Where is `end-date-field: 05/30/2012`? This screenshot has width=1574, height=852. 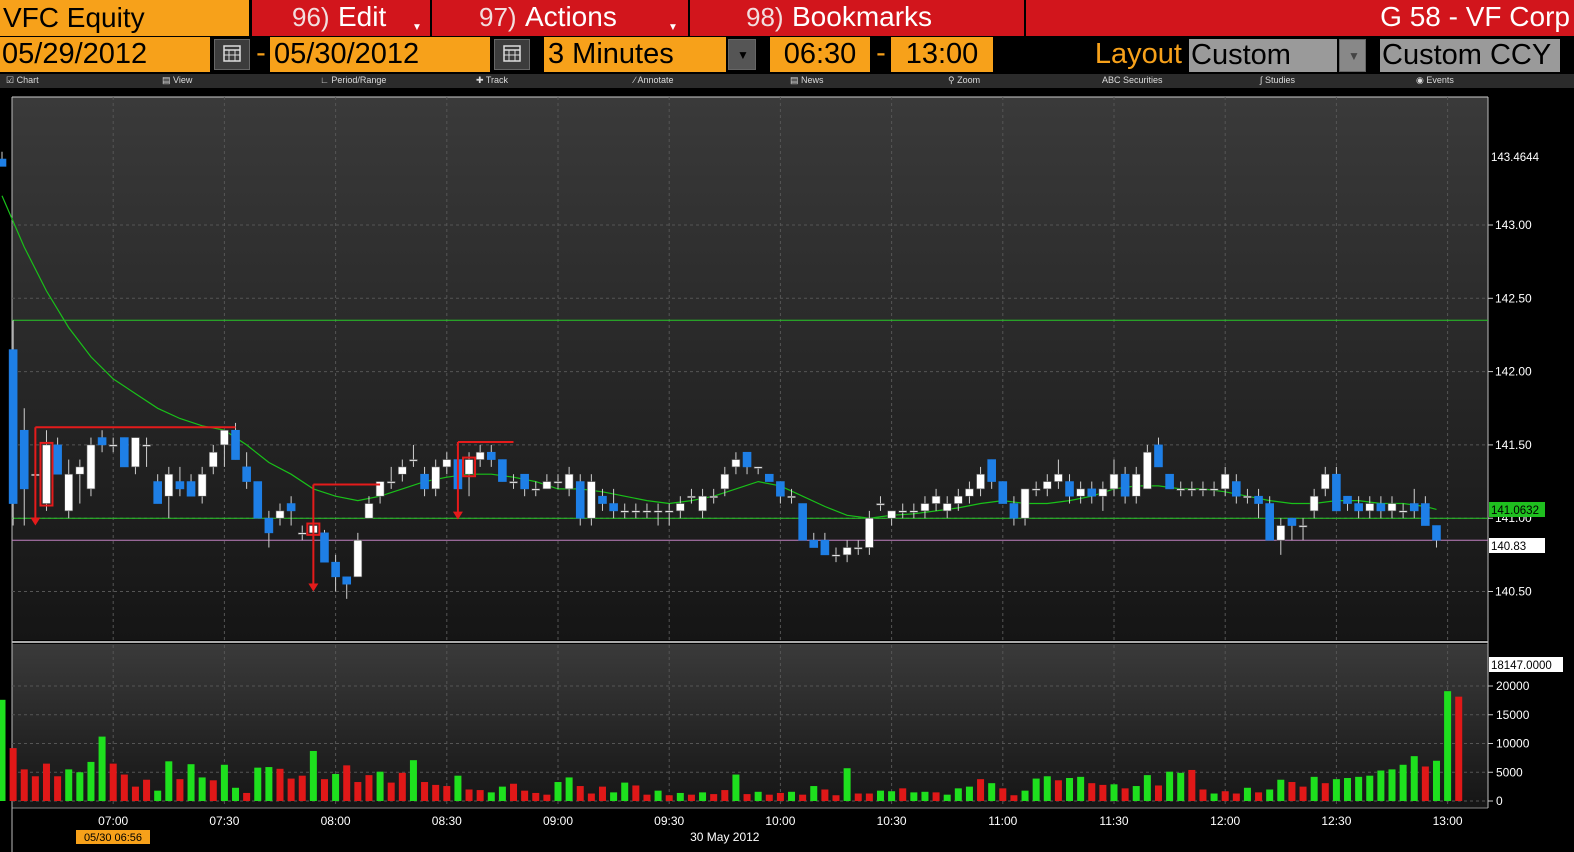
end-date-field: 05/30/2012 is located at coordinates (380, 54).